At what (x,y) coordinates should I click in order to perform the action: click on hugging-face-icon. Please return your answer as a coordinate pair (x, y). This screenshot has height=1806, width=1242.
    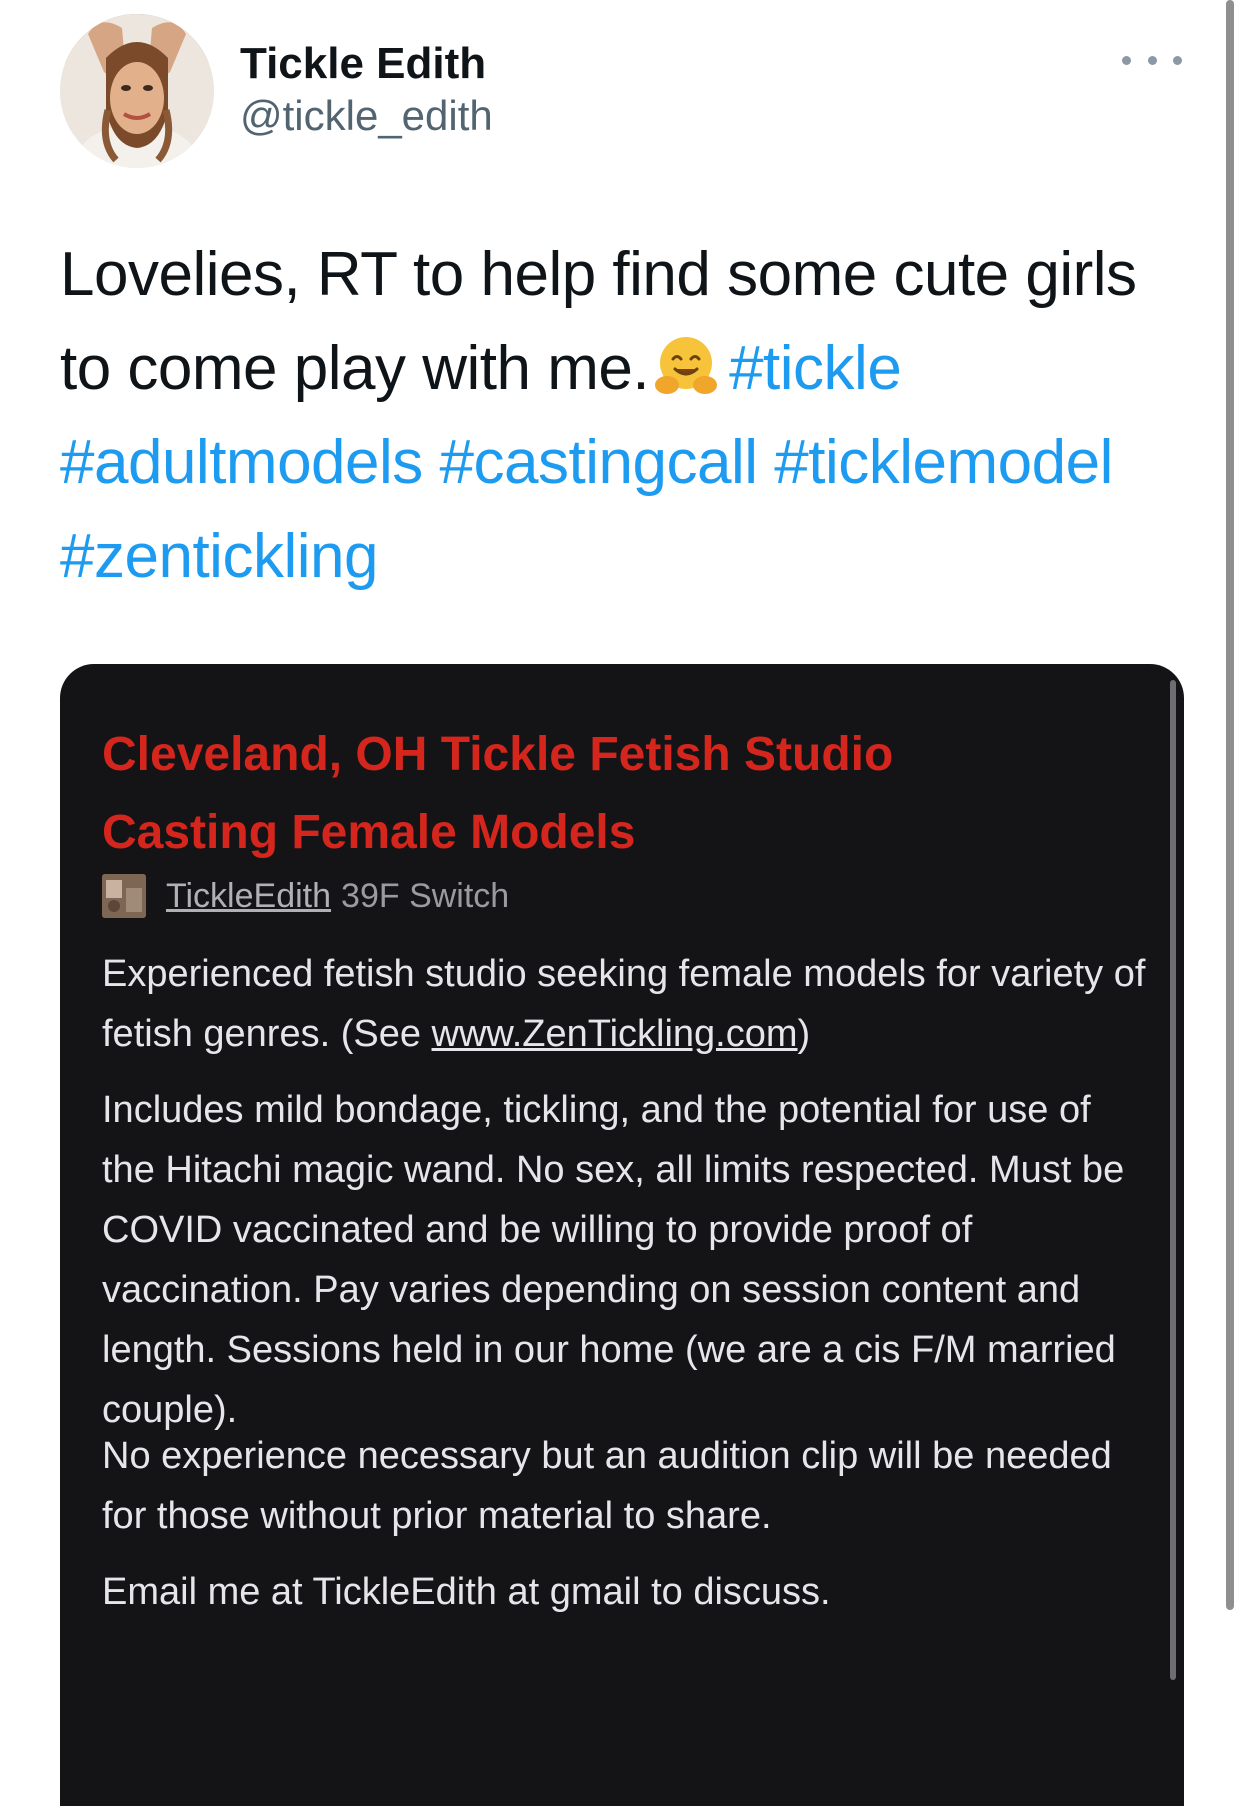
    Looking at the image, I should click on (686, 365).